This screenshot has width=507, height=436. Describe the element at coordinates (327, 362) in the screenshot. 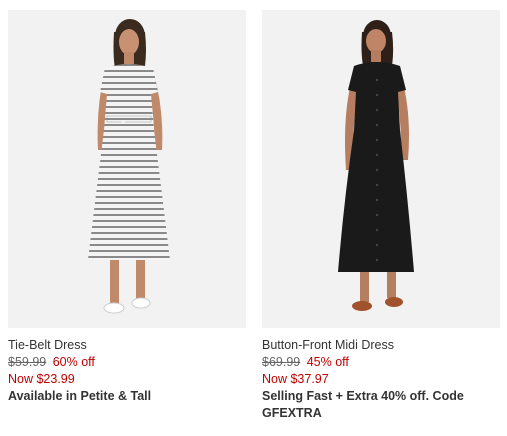

I see `discount-percent: 45% off` at that location.